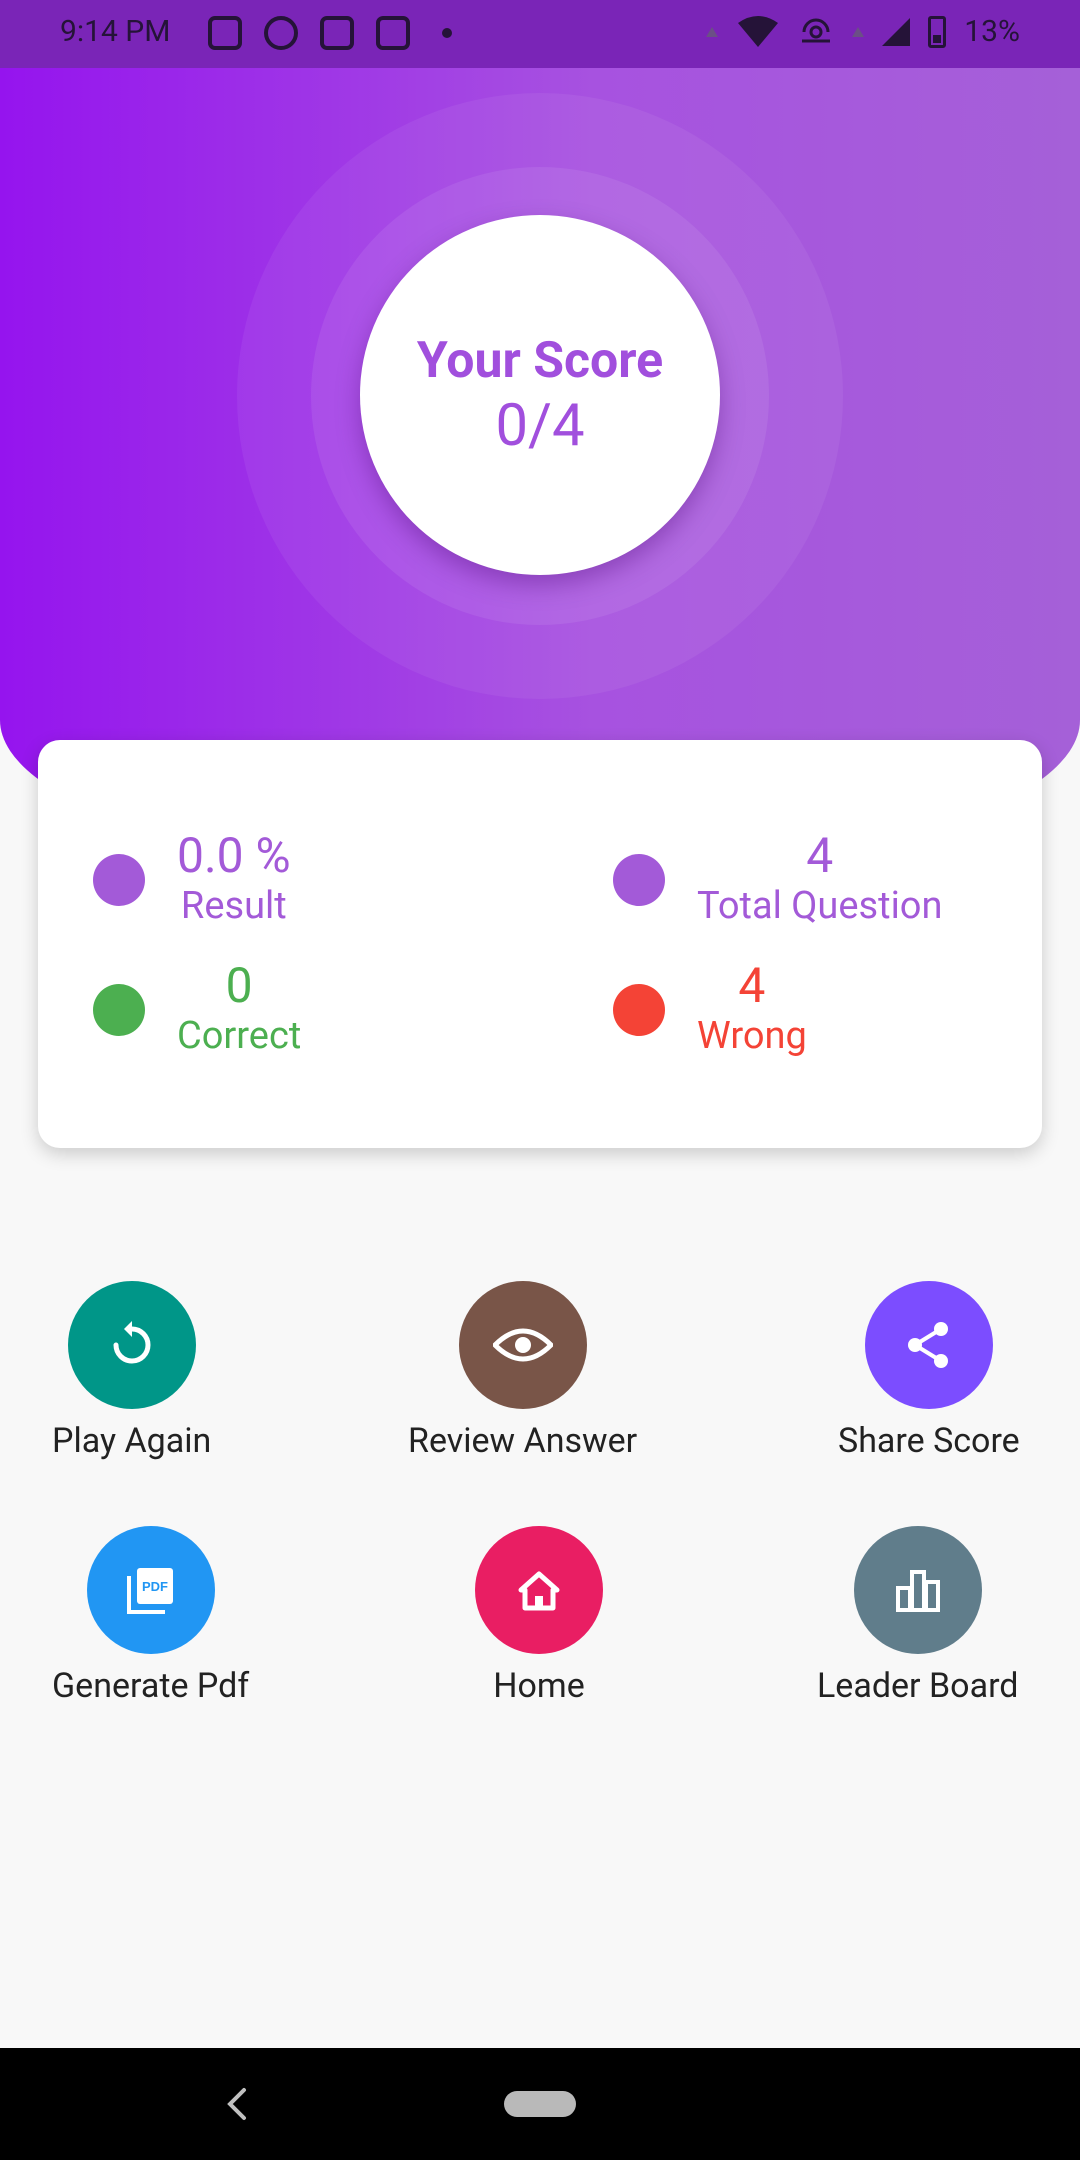 This screenshot has width=1080, height=2160. What do you see at coordinates (522, 1345) in the screenshot?
I see `eye-icon` at bounding box center [522, 1345].